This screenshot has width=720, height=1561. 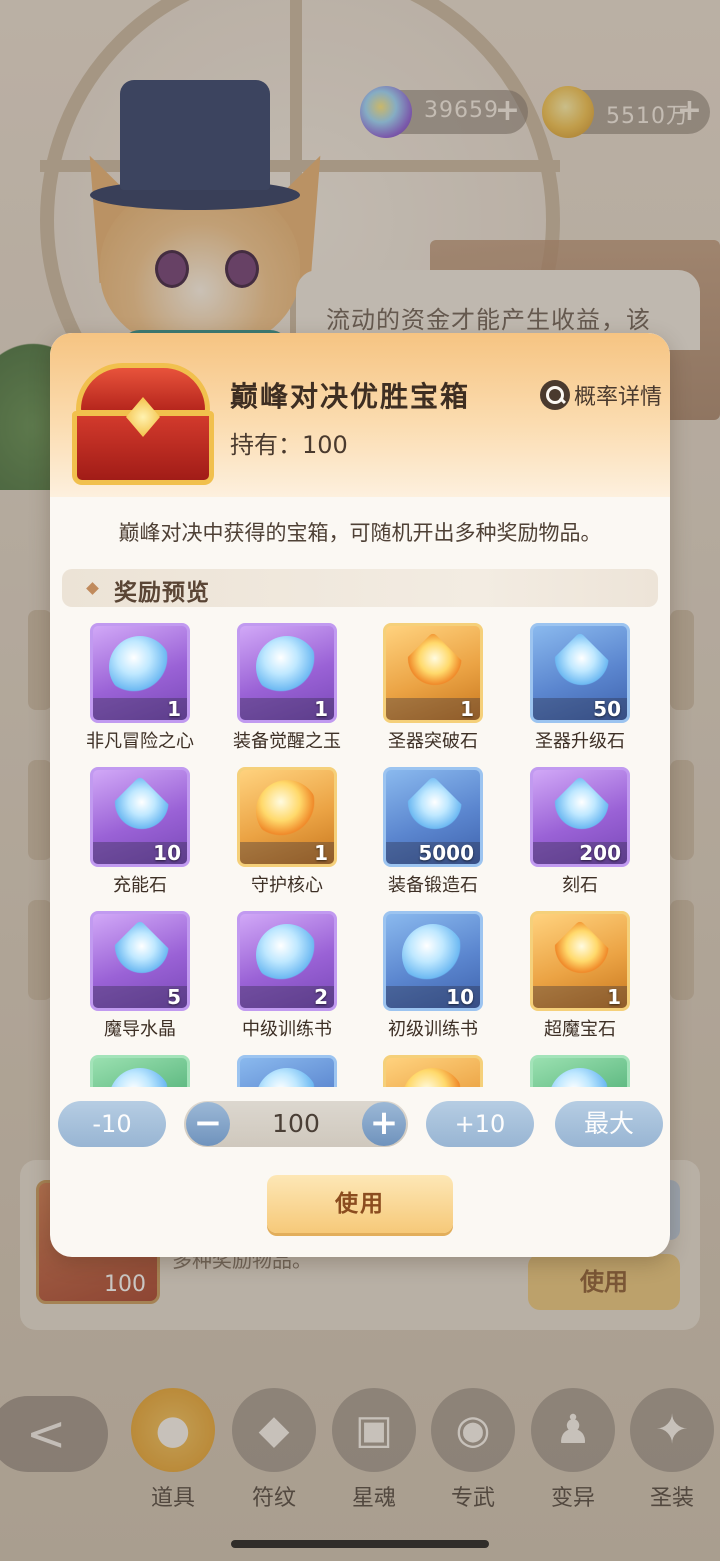 What do you see at coordinates (321, 997) in the screenshot?
I see `reward-quantity: 2` at bounding box center [321, 997].